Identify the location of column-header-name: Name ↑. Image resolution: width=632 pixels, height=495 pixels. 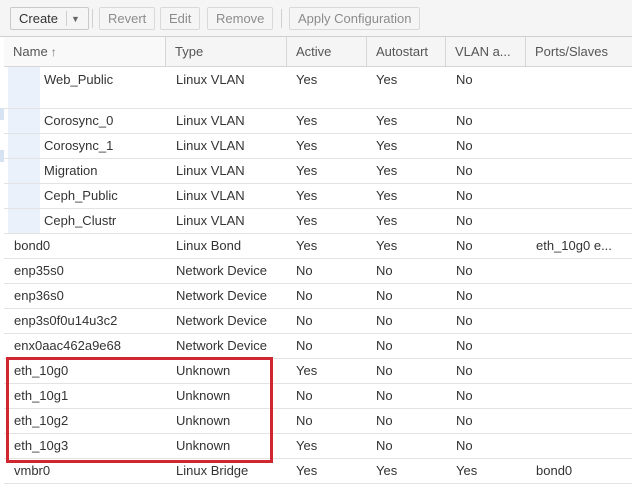
(85, 51).